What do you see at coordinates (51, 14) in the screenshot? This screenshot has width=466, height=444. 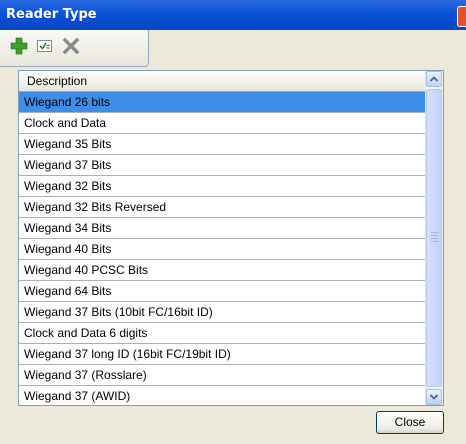 I see `window-title: Reader Type` at bounding box center [51, 14].